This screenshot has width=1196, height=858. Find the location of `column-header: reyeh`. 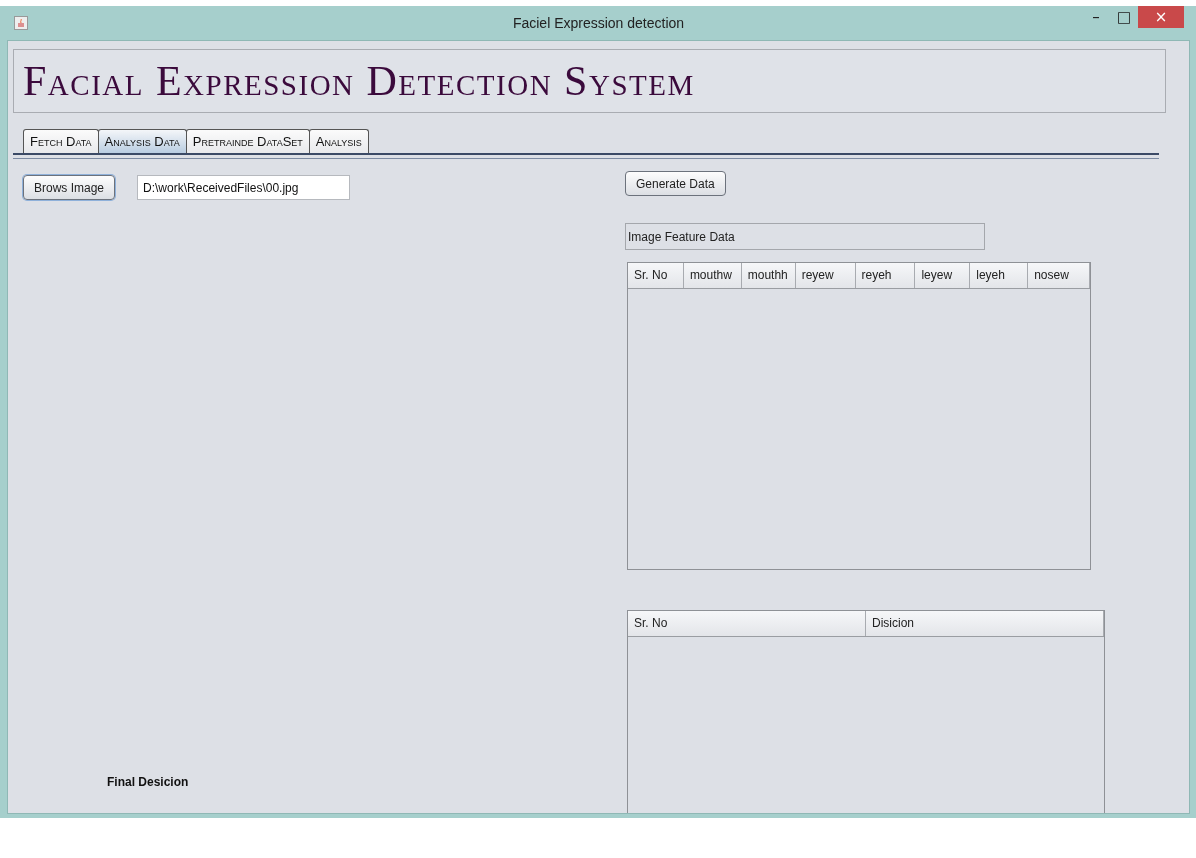

column-header: reyeh is located at coordinates (885, 275).